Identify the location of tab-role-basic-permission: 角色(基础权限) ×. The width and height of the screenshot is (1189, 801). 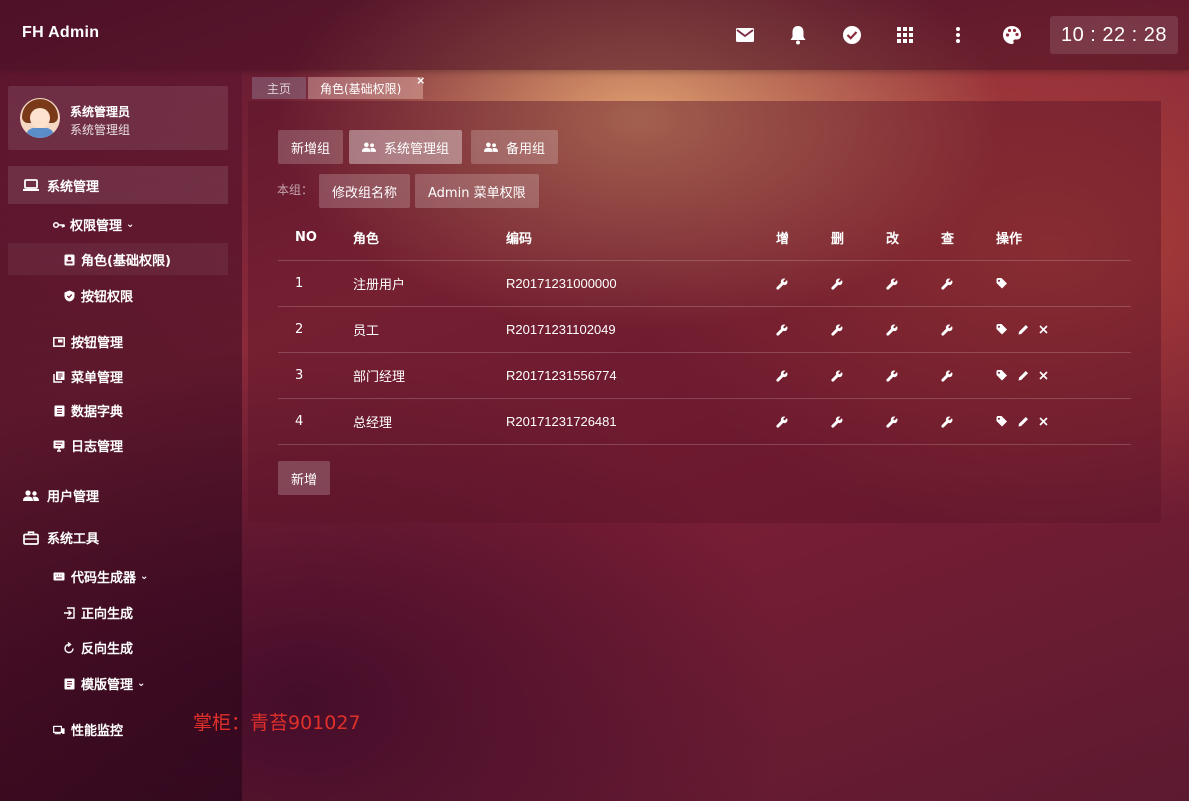
(366, 86).